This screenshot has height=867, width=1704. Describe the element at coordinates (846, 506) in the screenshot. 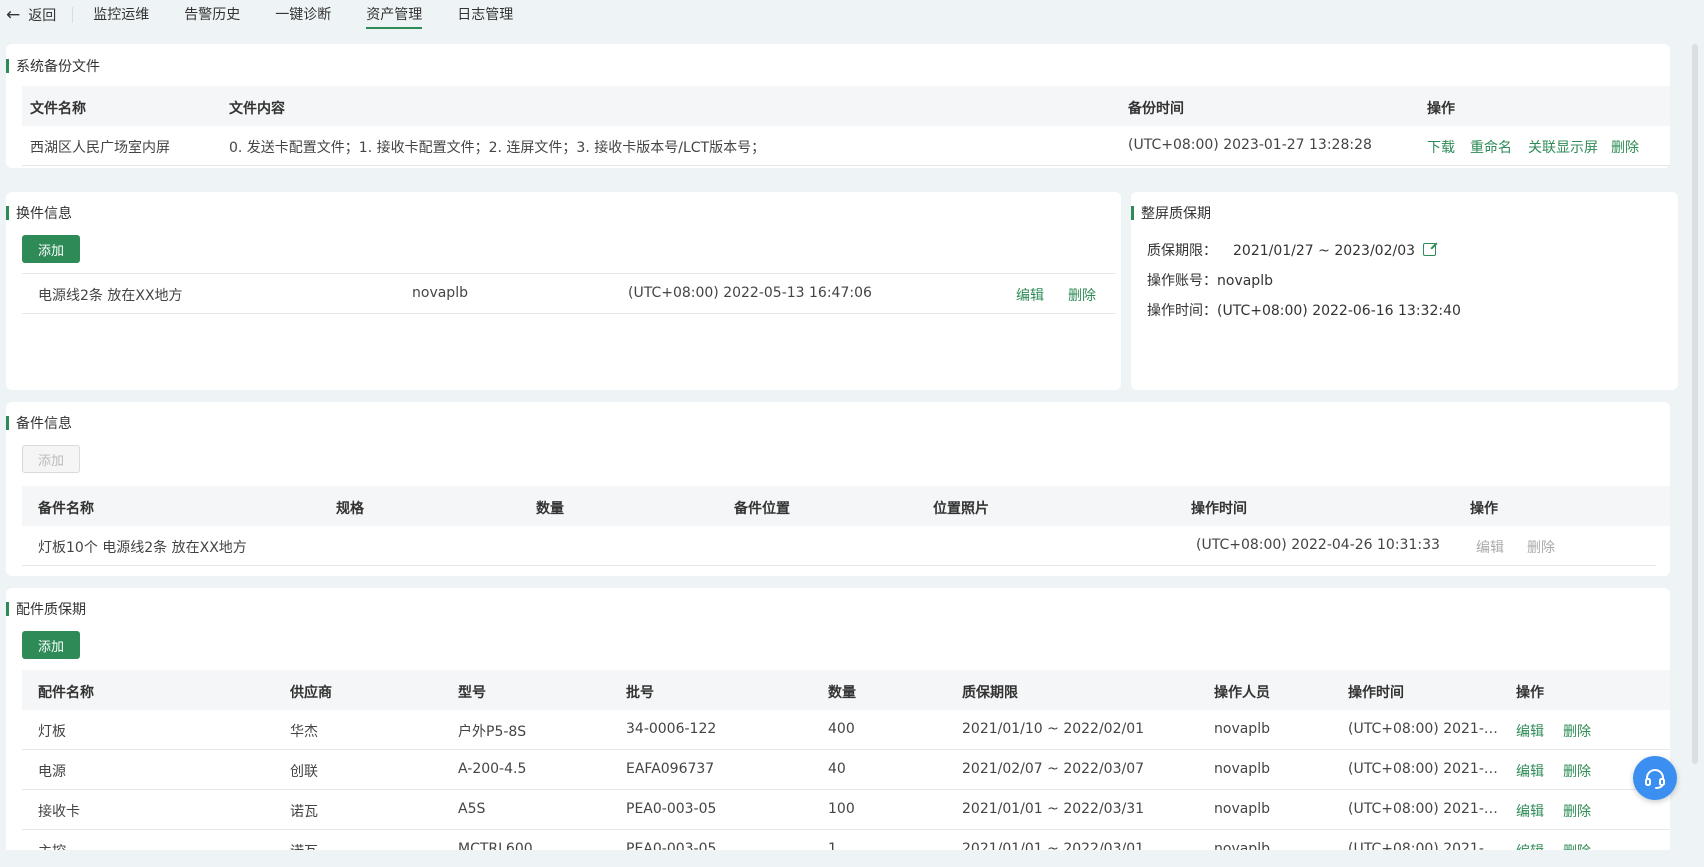

I see `spare-table-header: 备件名称 规格 数量 备件位置 位置照片 操作时间 操作` at that location.